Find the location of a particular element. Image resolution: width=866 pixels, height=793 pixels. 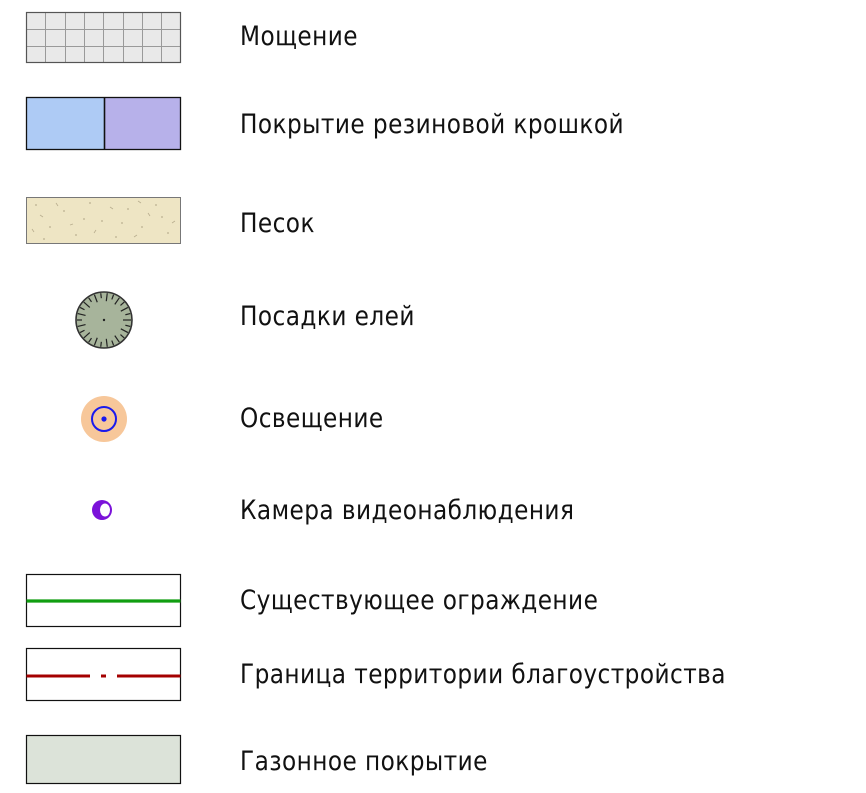

sand-swatch-icon is located at coordinates (104, 221).